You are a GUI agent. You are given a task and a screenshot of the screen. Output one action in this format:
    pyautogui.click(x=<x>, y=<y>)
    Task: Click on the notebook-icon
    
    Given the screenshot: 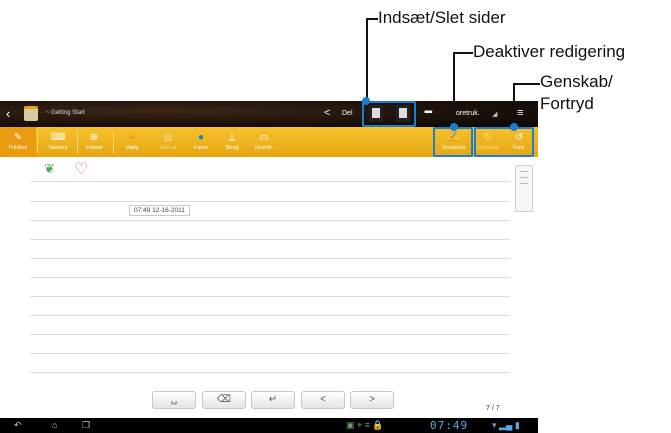 What is the action you would take?
    pyautogui.click(x=31, y=113)
    